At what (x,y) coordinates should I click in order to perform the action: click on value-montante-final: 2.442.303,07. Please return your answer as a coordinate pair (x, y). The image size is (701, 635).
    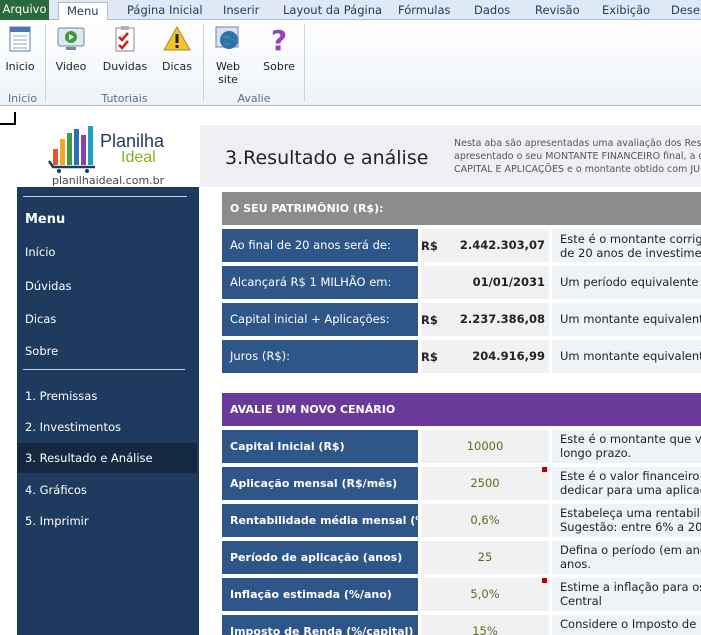
    Looking at the image, I should click on (485, 245).